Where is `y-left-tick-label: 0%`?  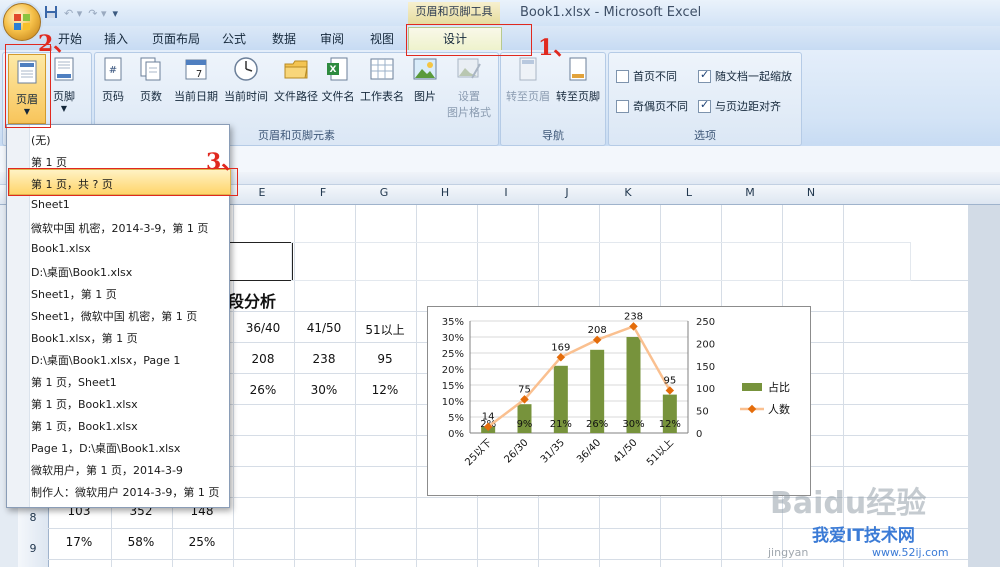 y-left-tick-label: 0% is located at coordinates (456, 434).